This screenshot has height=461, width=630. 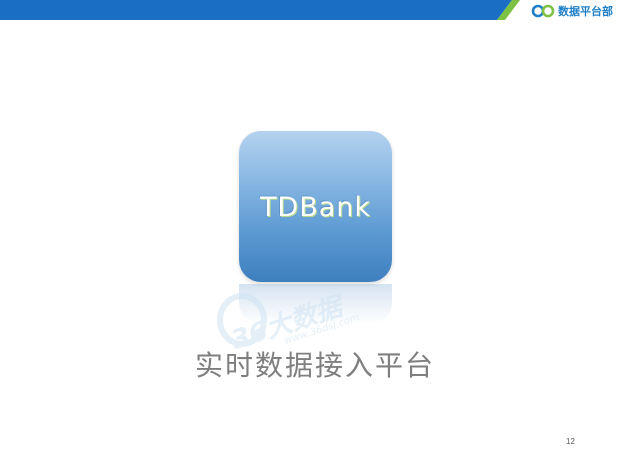 I want to click on page-number: 12, so click(x=570, y=441).